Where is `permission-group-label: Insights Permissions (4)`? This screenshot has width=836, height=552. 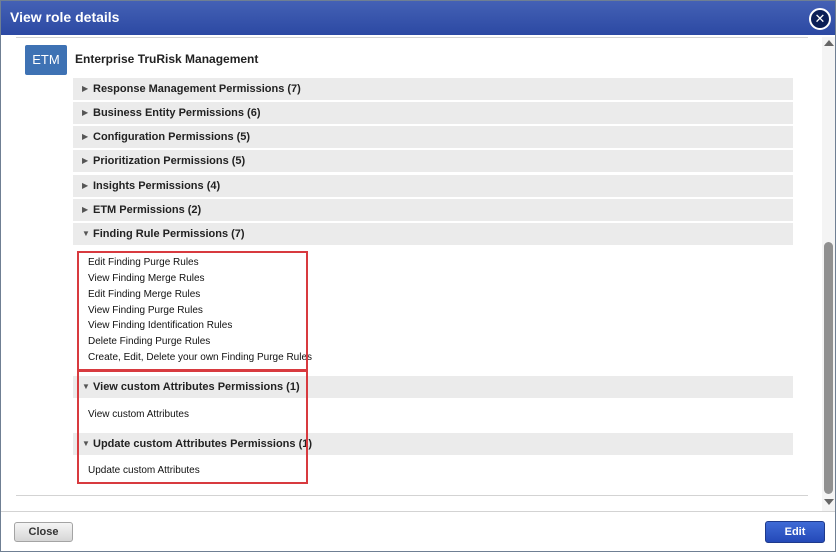 permission-group-label: Insights Permissions (4) is located at coordinates (157, 186).